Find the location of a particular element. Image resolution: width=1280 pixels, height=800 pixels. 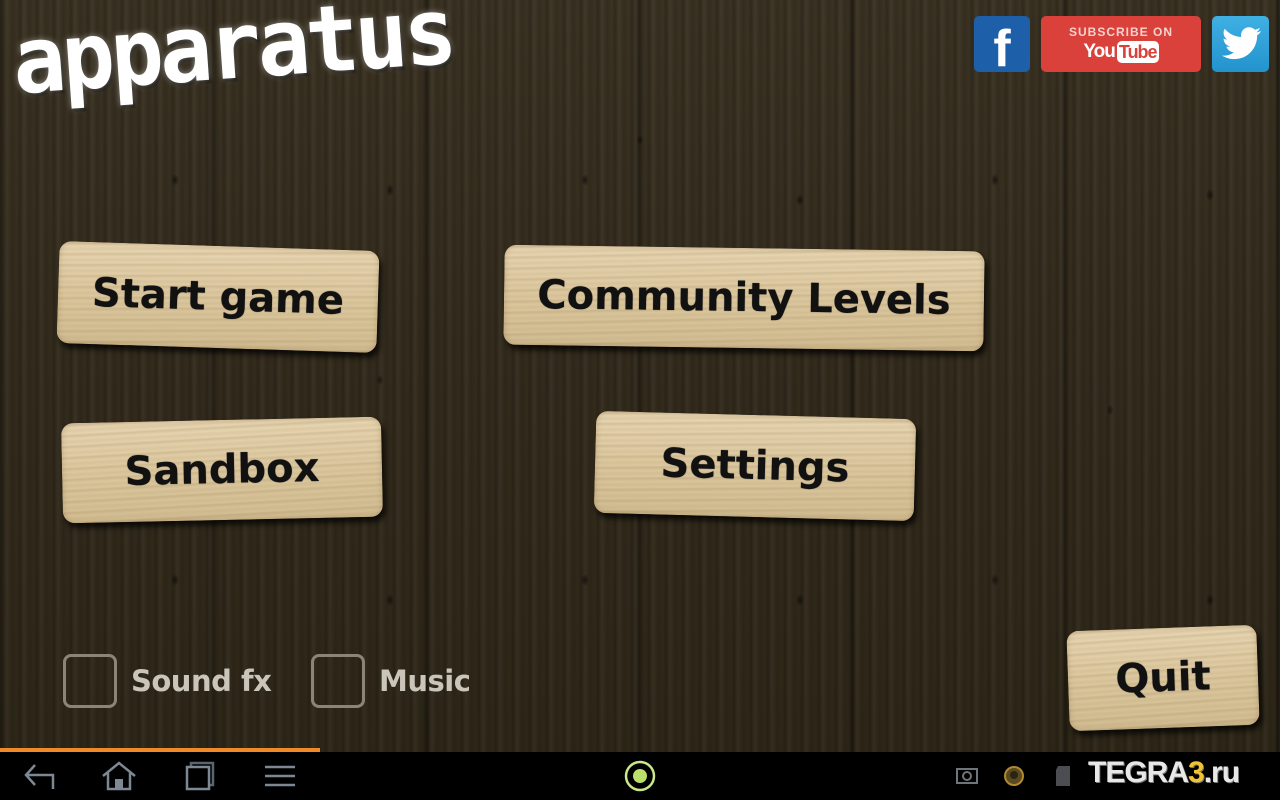

home-icon is located at coordinates (119, 776).